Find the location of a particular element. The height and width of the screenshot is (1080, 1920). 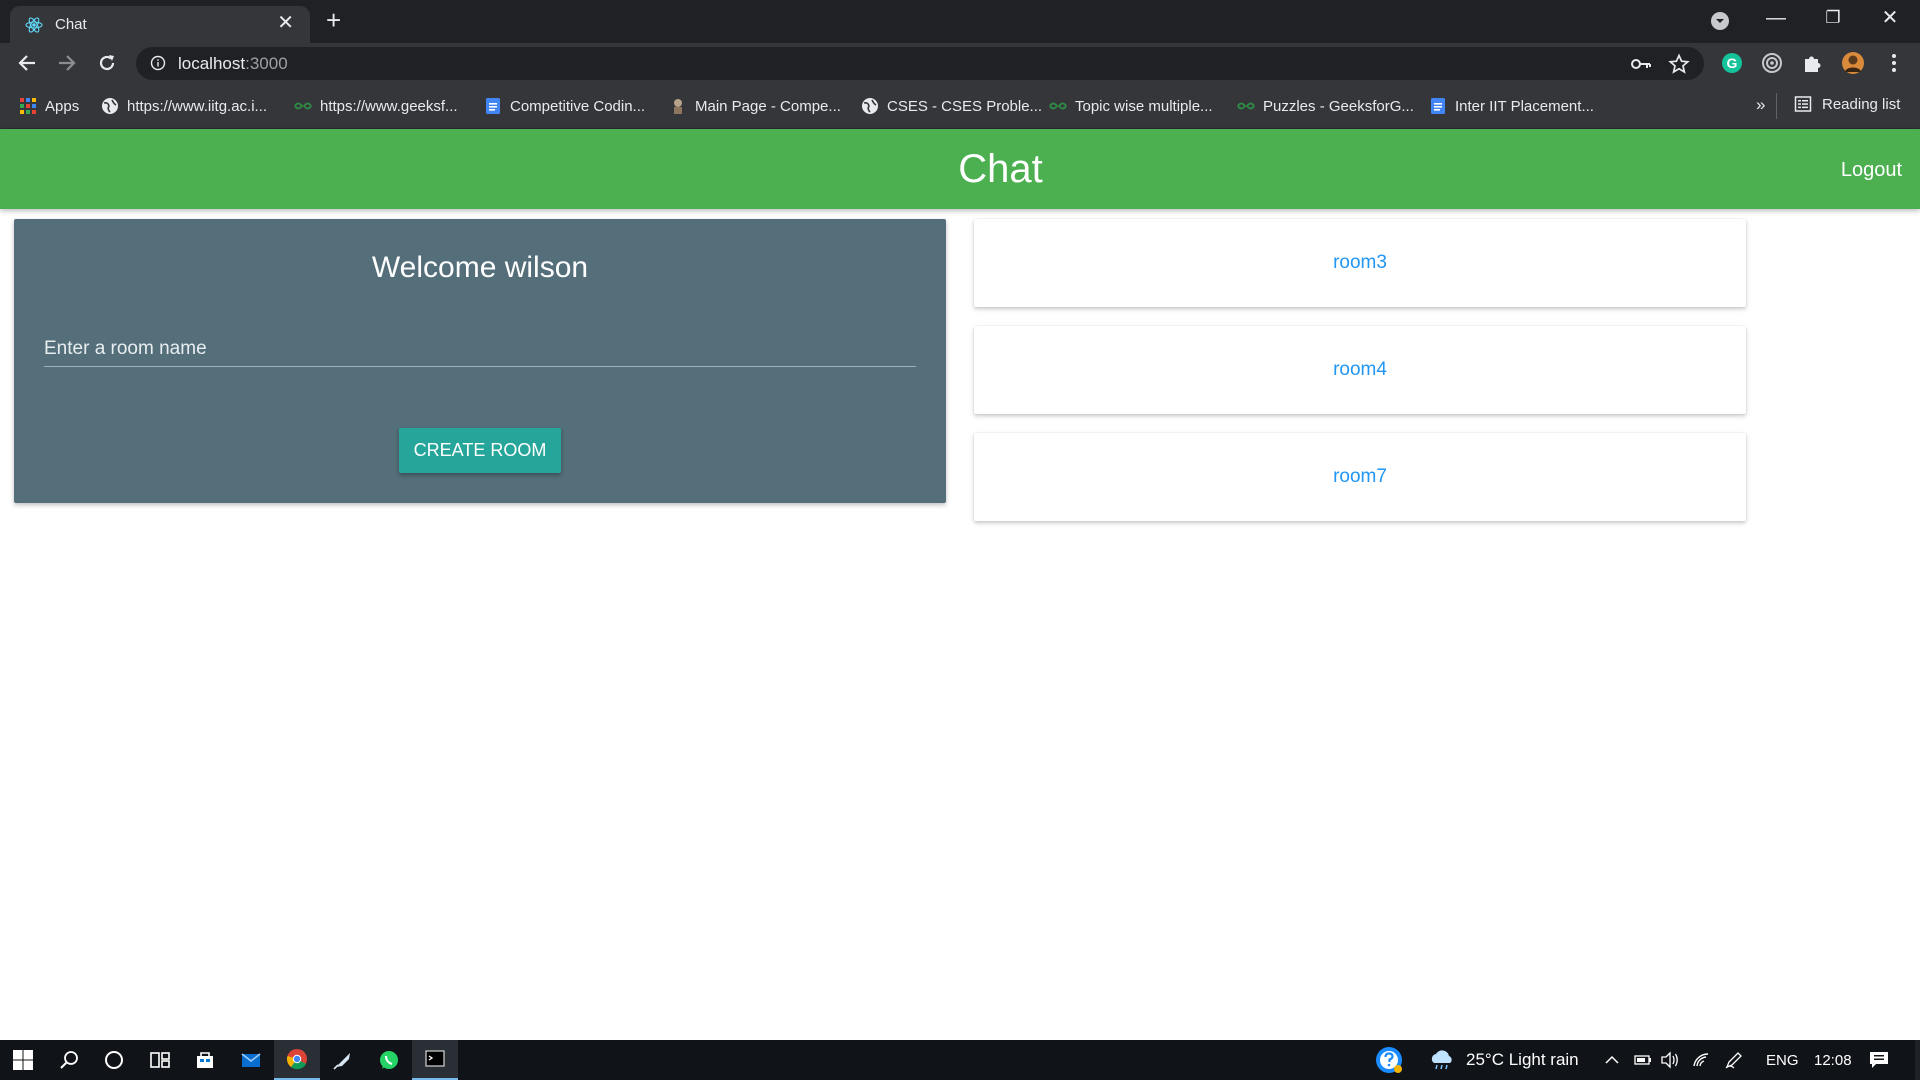

weather-widget: 25°C Light rain is located at coordinates (1503, 1060).